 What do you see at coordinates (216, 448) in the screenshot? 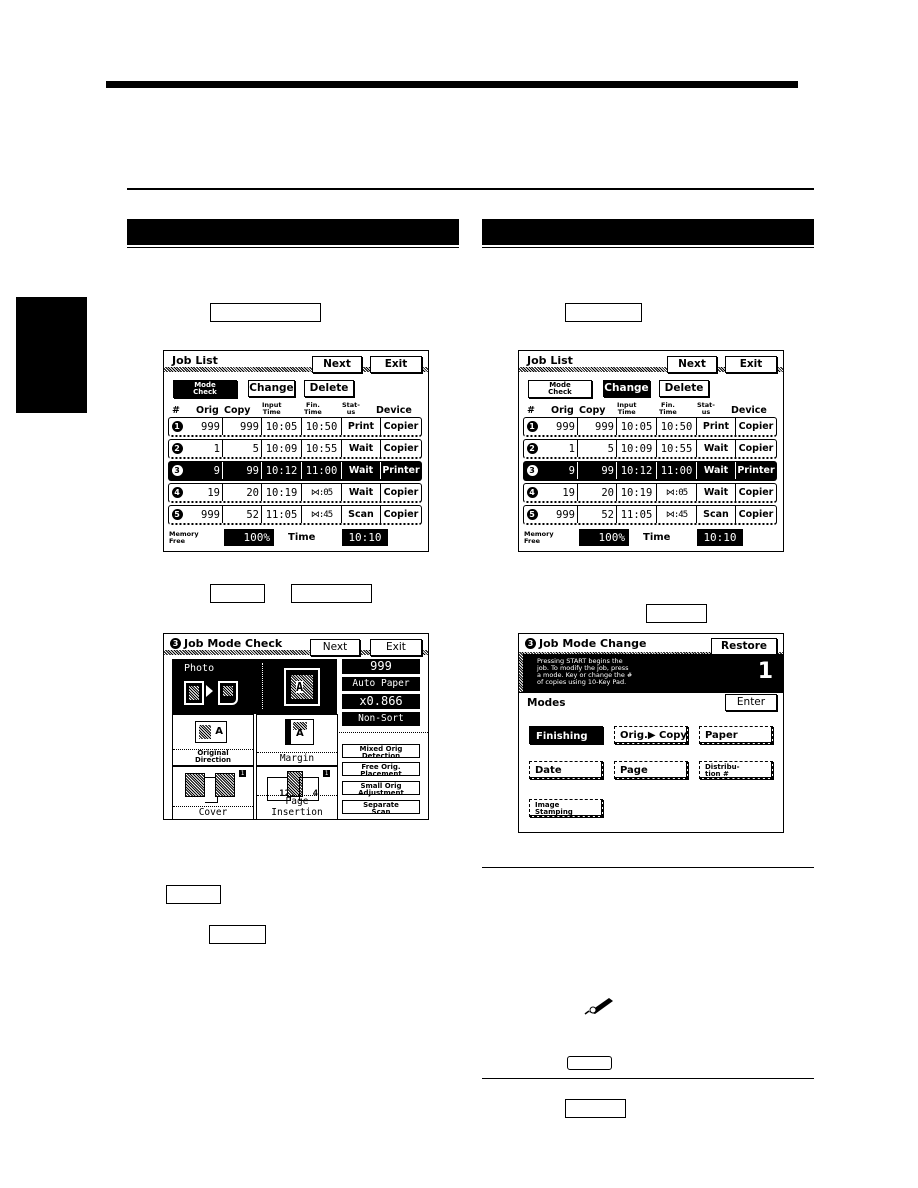
I see `orig-count: 1` at bounding box center [216, 448].